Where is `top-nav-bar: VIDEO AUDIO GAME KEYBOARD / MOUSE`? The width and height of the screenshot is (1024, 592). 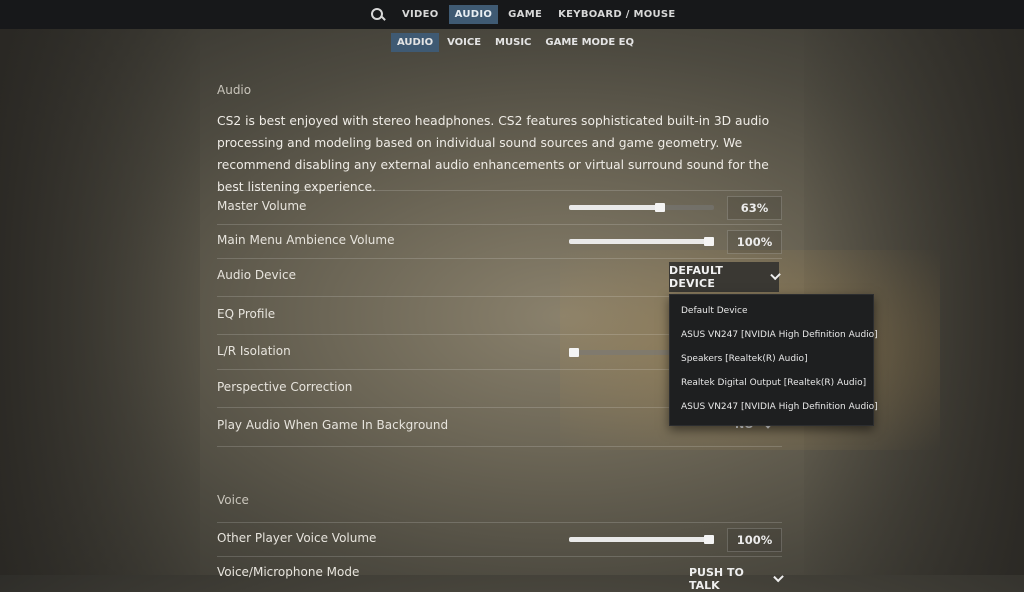
top-nav-bar: VIDEO AUDIO GAME KEYBOARD / MOUSE is located at coordinates (512, 14).